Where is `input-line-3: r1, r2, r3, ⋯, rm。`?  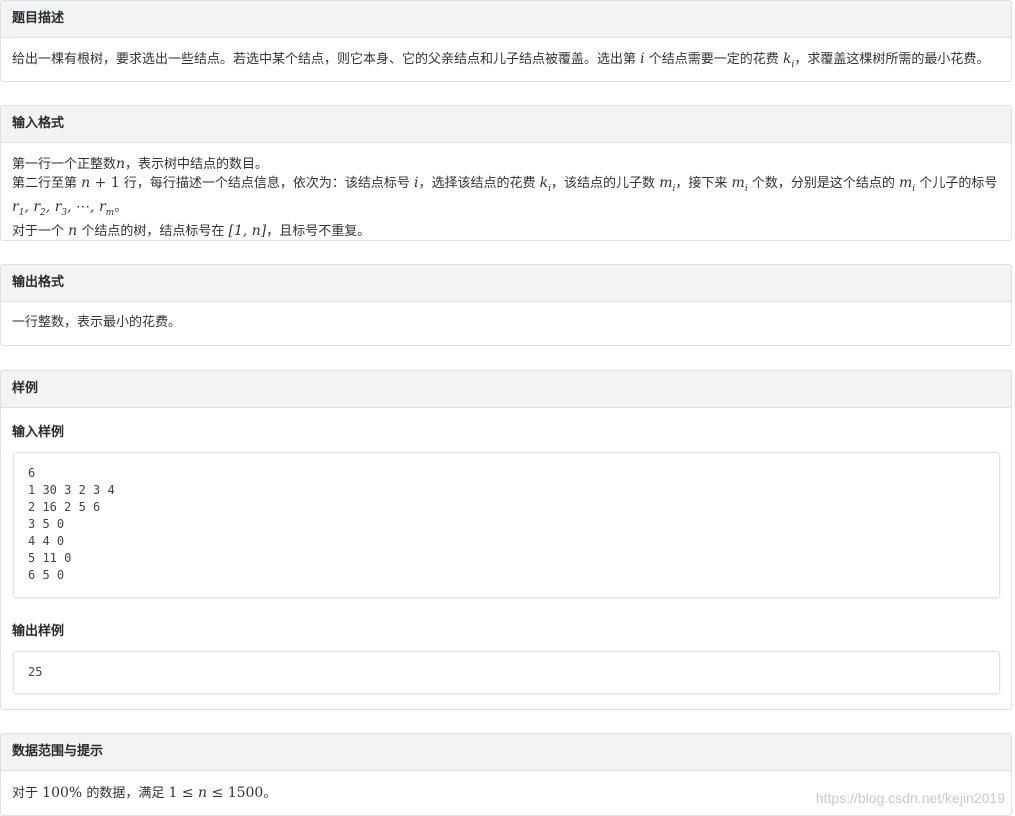
input-line-3: r1, r2, r3, ⋯, rm。 is located at coordinates (70, 208).